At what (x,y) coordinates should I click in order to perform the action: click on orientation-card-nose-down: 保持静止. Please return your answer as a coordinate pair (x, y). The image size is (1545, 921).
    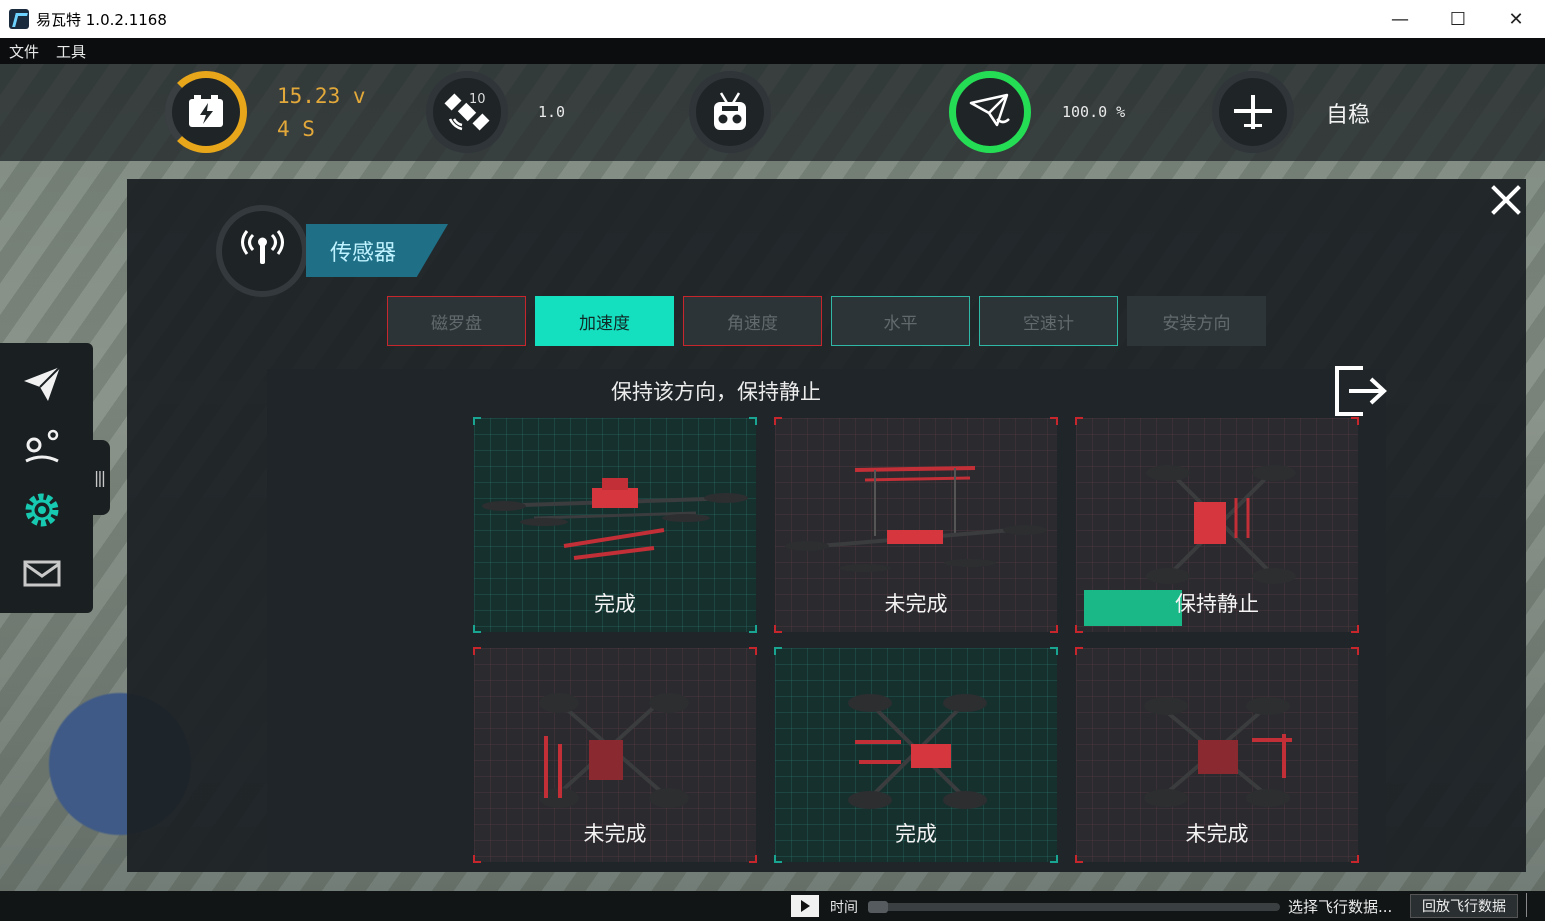
    Looking at the image, I should click on (1217, 525).